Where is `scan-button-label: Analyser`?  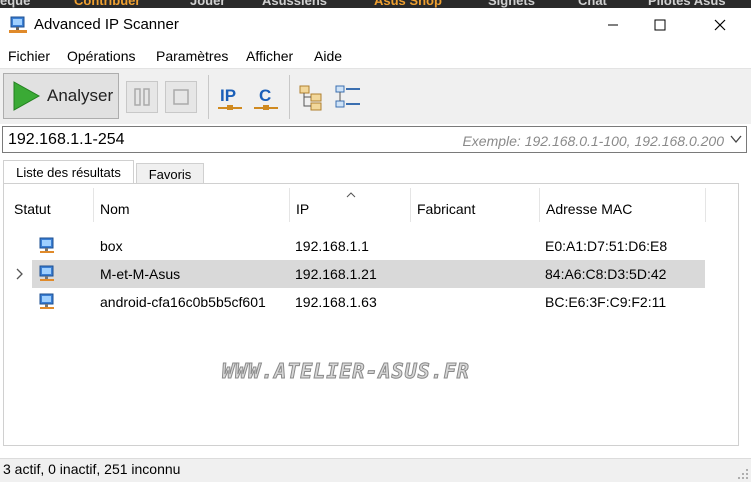
scan-button-label: Analyser is located at coordinates (80, 95).